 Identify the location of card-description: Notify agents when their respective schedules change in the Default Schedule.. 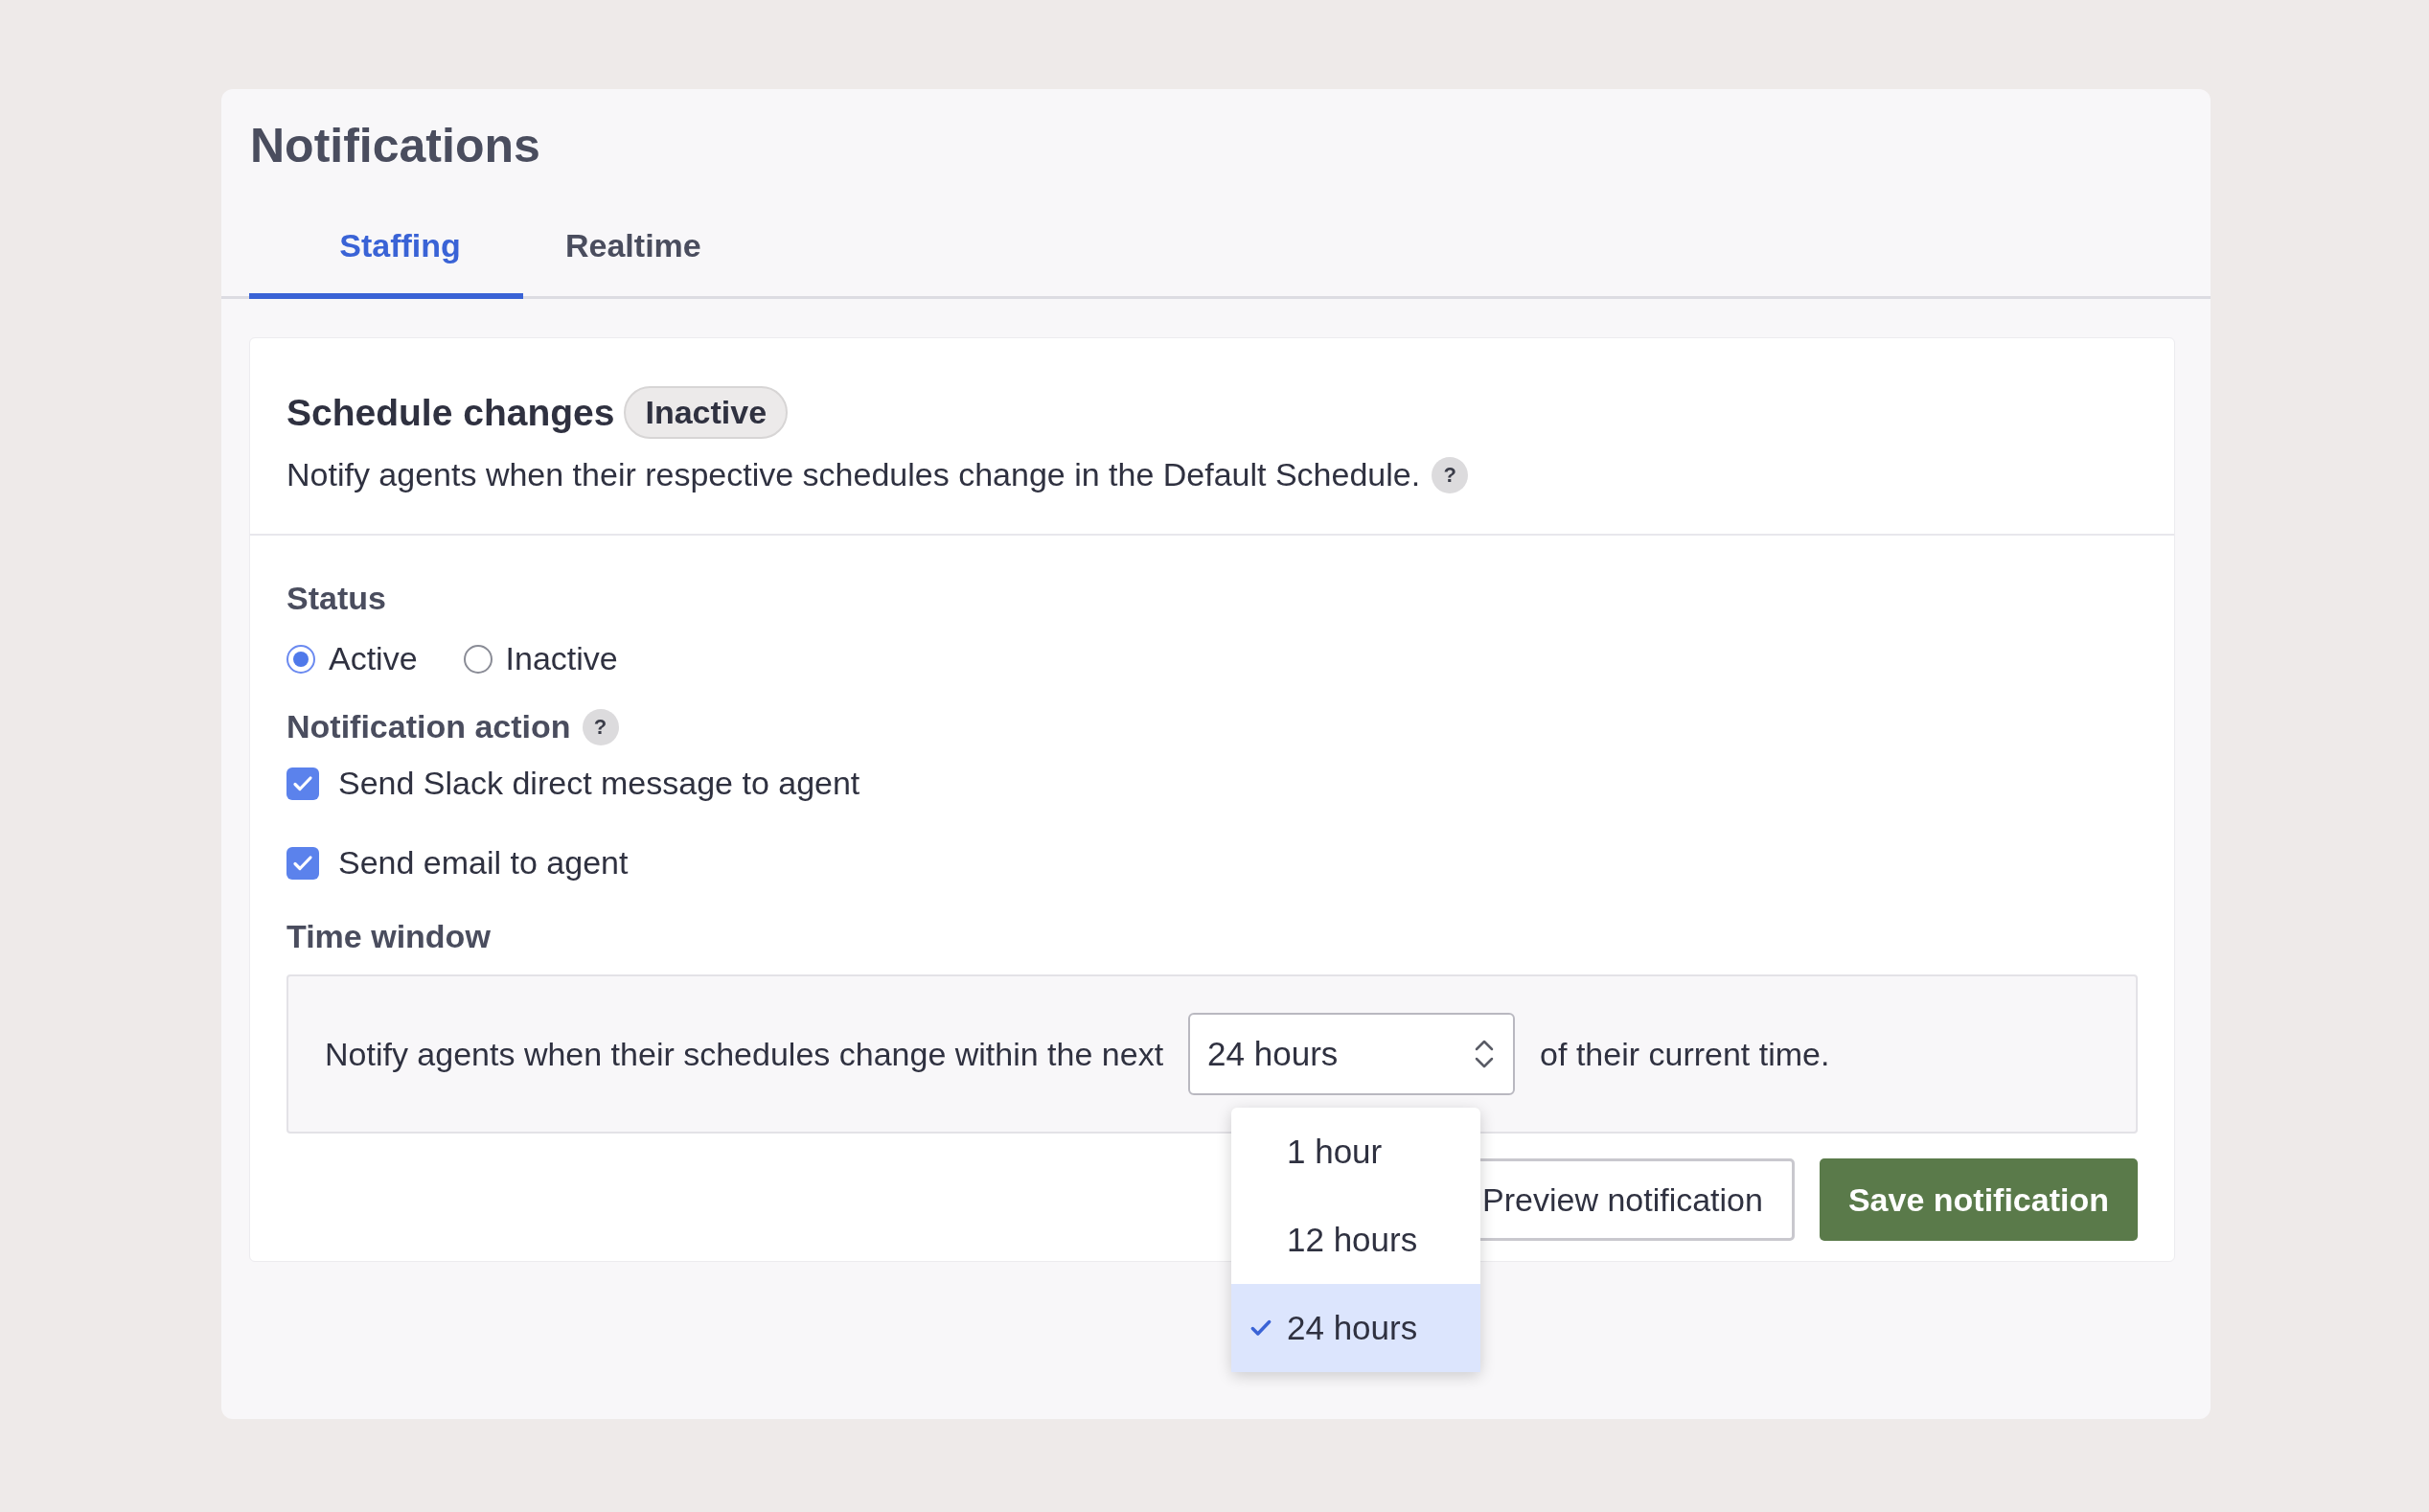
(853, 474).